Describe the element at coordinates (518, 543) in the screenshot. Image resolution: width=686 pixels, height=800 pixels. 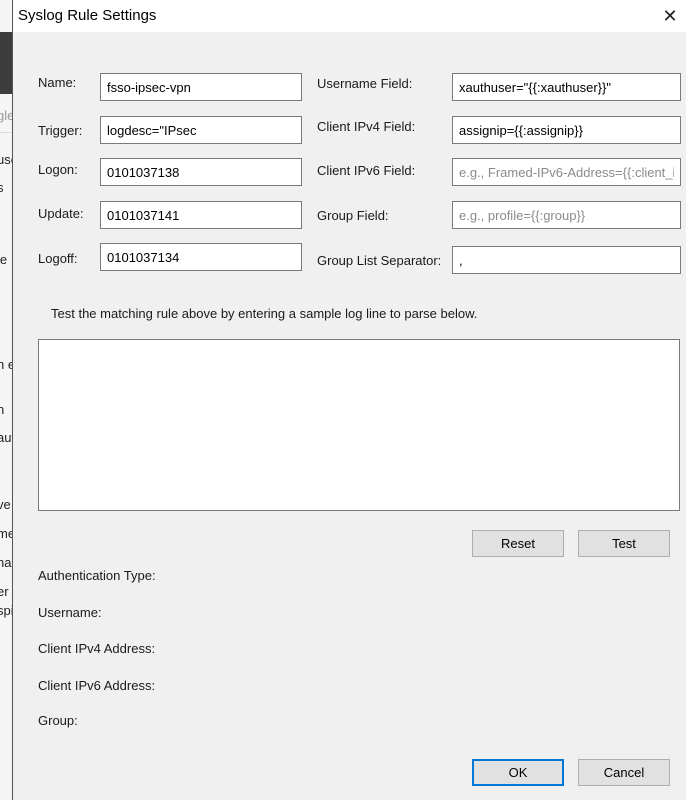
I see `reset-button: Reset` at that location.